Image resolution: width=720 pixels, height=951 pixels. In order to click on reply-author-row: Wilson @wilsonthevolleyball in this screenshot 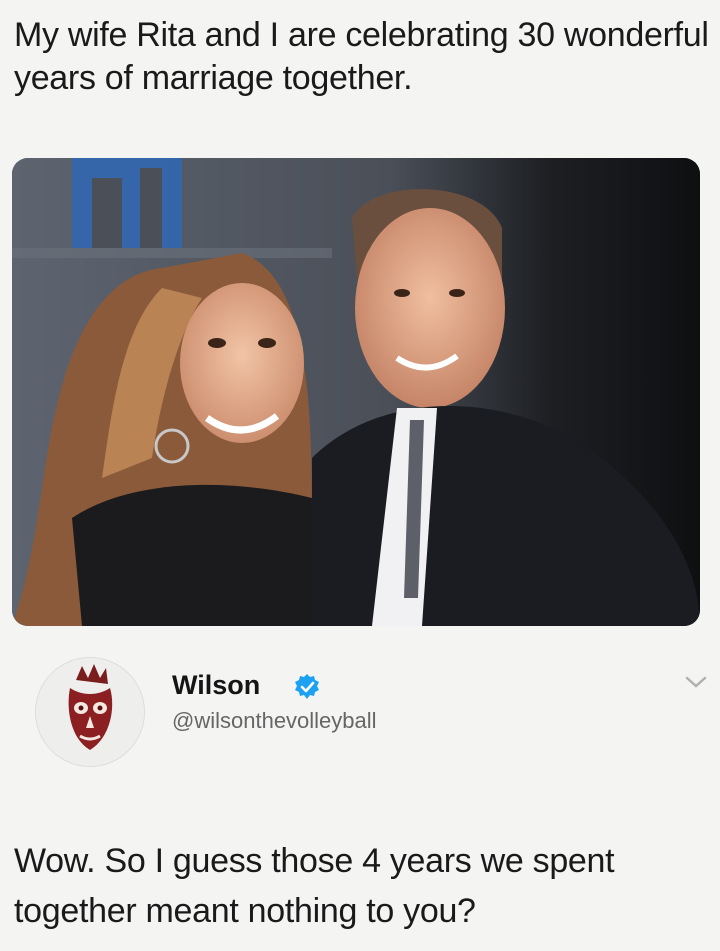, I will do `click(360, 715)`.